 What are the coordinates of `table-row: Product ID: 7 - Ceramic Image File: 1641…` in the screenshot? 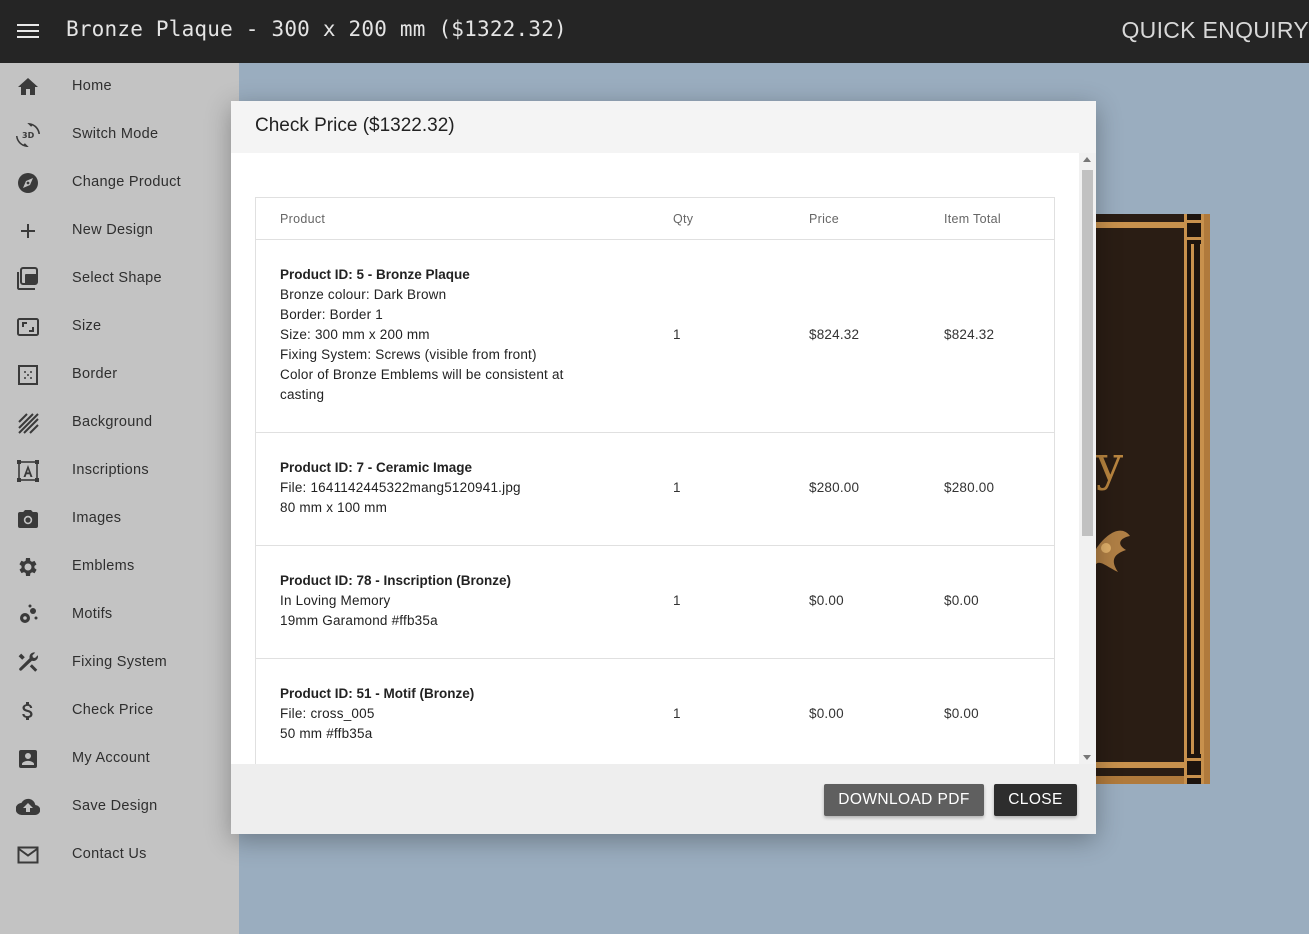 It's located at (655, 489).